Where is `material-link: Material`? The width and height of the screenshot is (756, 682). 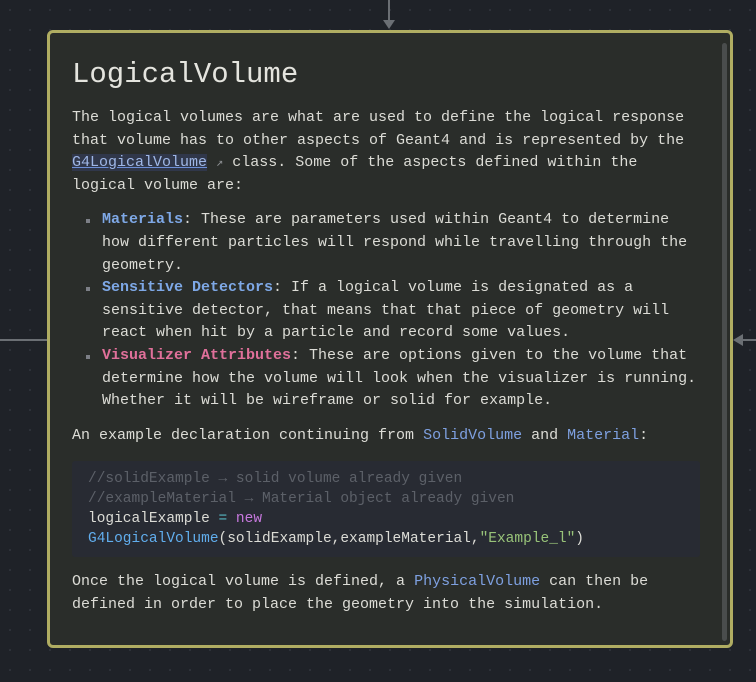 material-link: Material is located at coordinates (603, 435).